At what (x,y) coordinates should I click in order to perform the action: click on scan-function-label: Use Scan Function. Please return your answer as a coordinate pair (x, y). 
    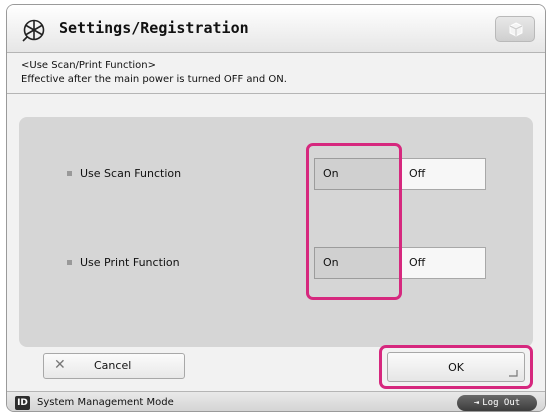
    Looking at the image, I should click on (124, 173).